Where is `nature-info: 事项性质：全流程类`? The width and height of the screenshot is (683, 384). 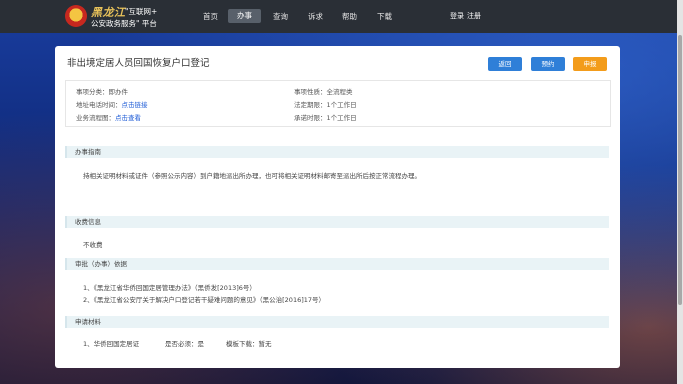
nature-info: 事项性质：全流程类 is located at coordinates (323, 91).